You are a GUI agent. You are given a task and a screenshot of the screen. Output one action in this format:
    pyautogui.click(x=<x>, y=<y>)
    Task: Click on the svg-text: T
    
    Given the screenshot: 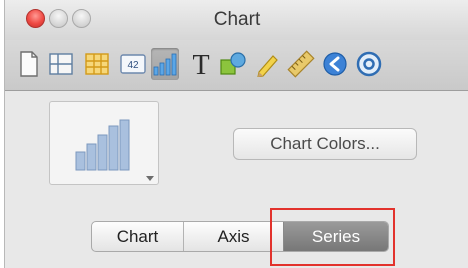 What is the action you would take?
    pyautogui.click(x=200, y=64)
    